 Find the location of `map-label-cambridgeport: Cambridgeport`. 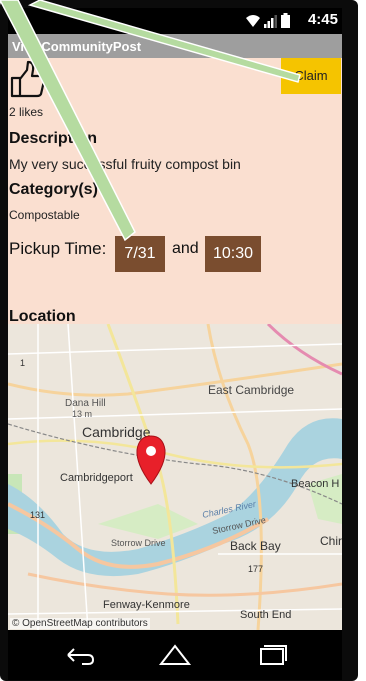

map-label-cambridgeport: Cambridgeport is located at coordinates (96, 478).